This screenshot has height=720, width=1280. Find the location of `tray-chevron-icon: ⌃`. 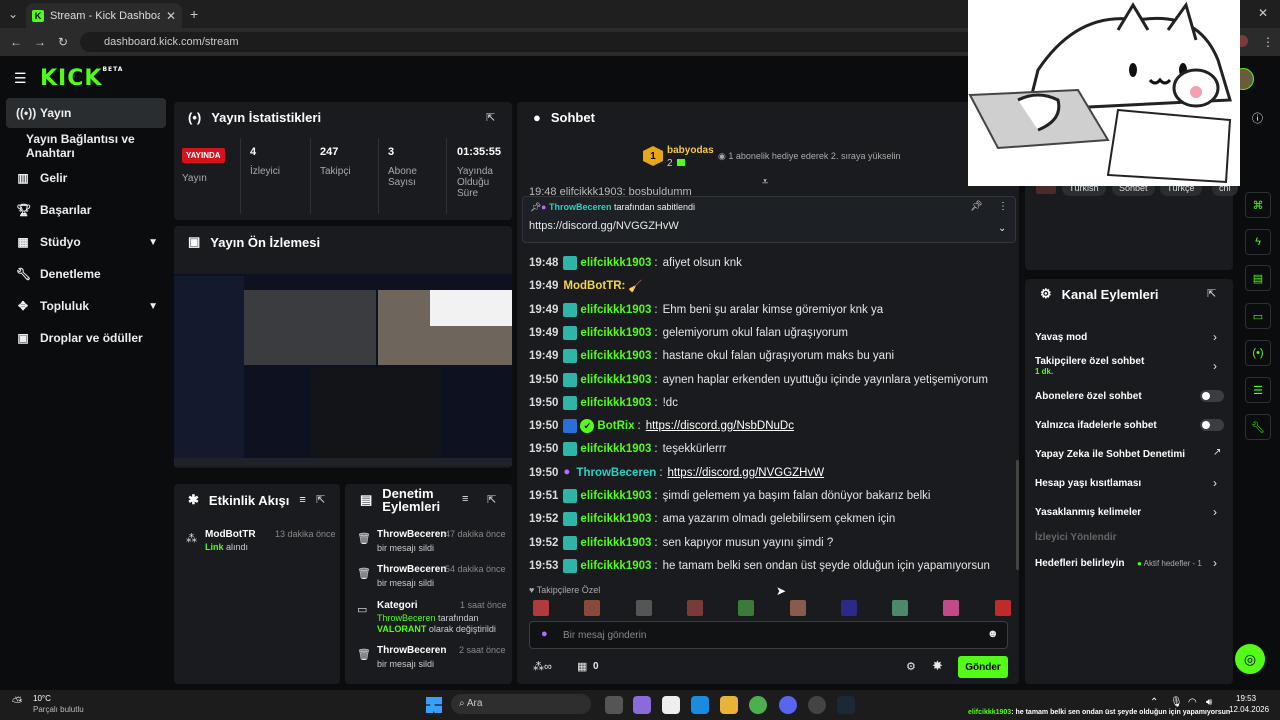

tray-chevron-icon: ⌃ is located at coordinates (1154, 702).